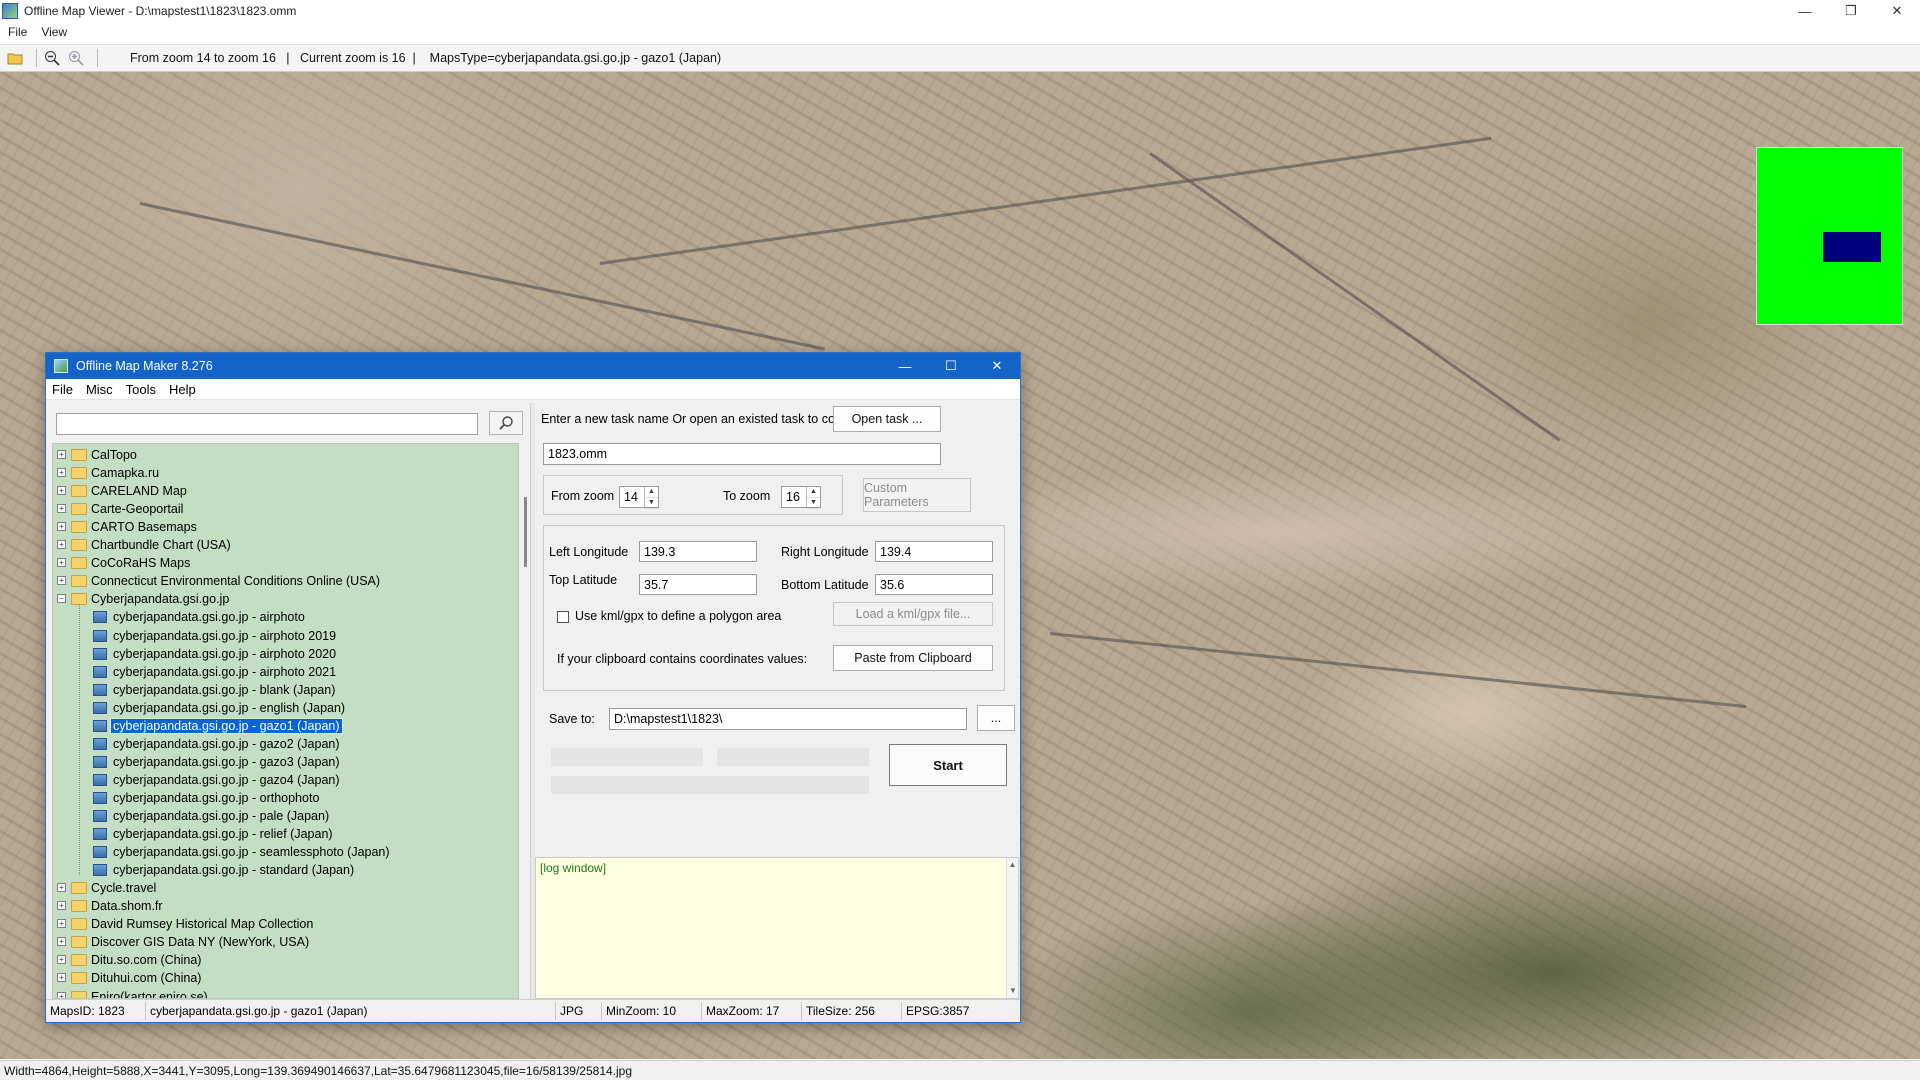 The image size is (1920, 1080). I want to click on tree-map-item: cyberjapandata.gsi.go.jp - gazo4 (Japan), so click(285, 780).